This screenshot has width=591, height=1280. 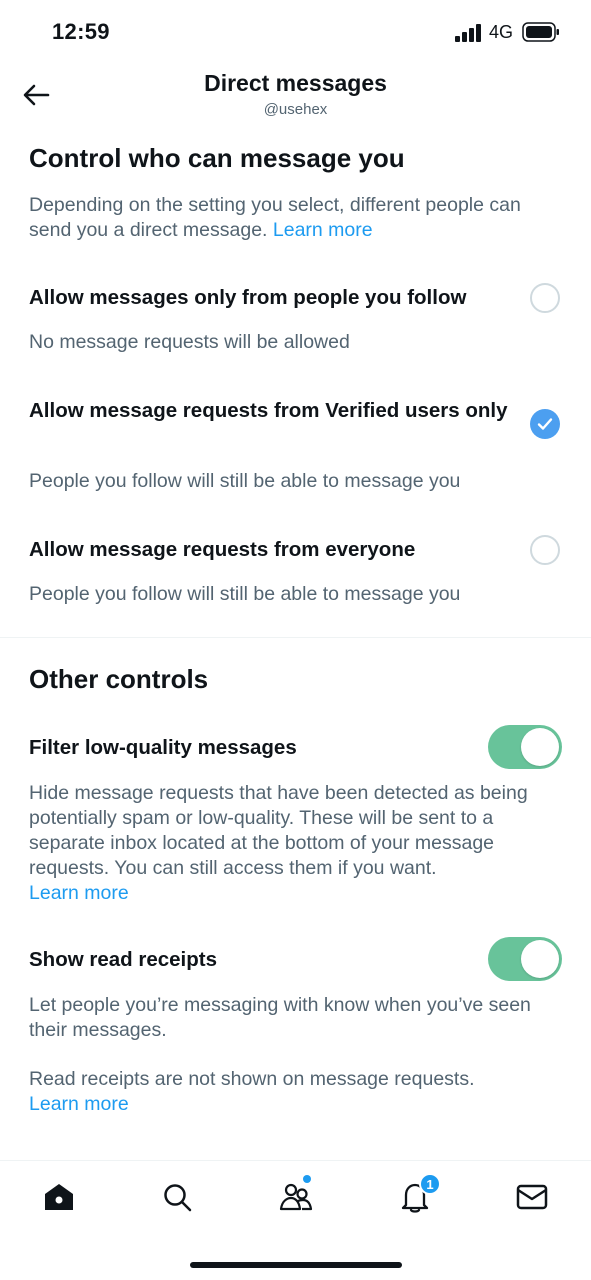 I want to click on checkmark-icon, so click(x=545, y=424).